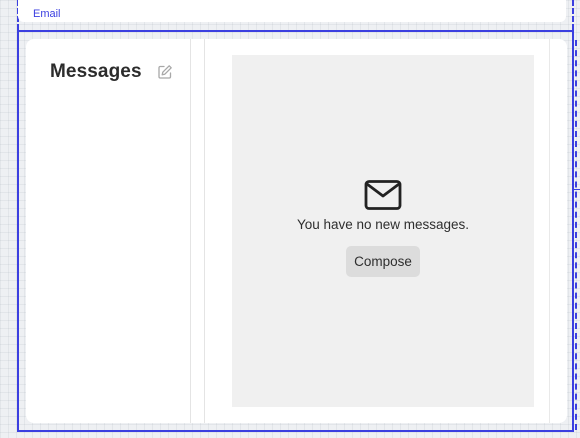 The width and height of the screenshot is (580, 438). What do you see at coordinates (47, 14) in the screenshot?
I see `frame-label: Email` at bounding box center [47, 14].